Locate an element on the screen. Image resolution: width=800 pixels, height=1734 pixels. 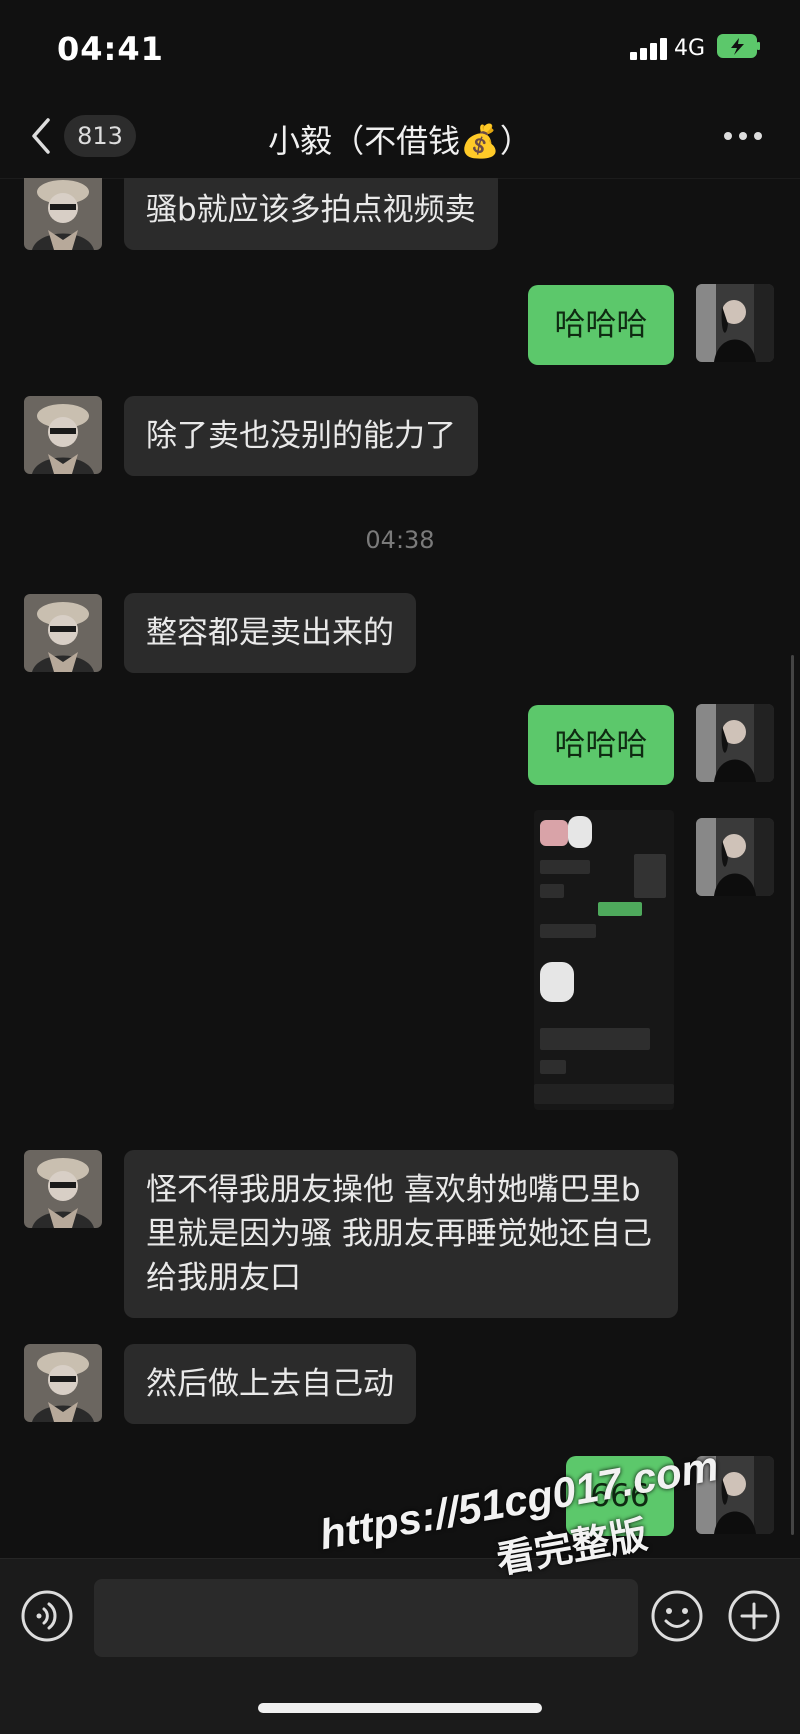
signal-icon is located at coordinates (649, 49).